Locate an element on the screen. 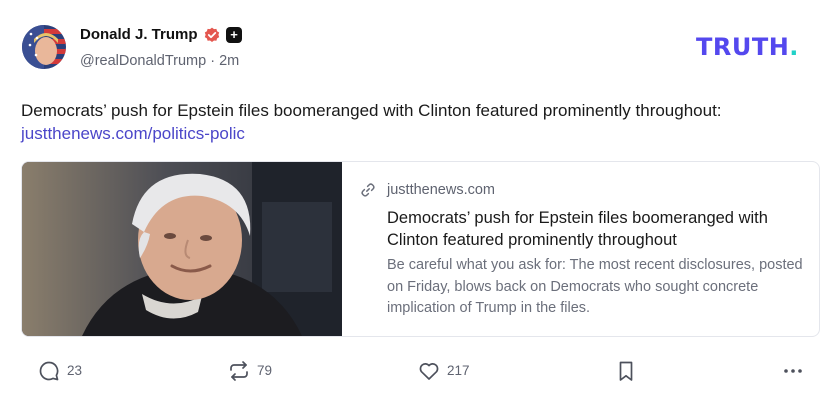 The width and height of the screenshot is (840, 406). more-icon is located at coordinates (793, 371).